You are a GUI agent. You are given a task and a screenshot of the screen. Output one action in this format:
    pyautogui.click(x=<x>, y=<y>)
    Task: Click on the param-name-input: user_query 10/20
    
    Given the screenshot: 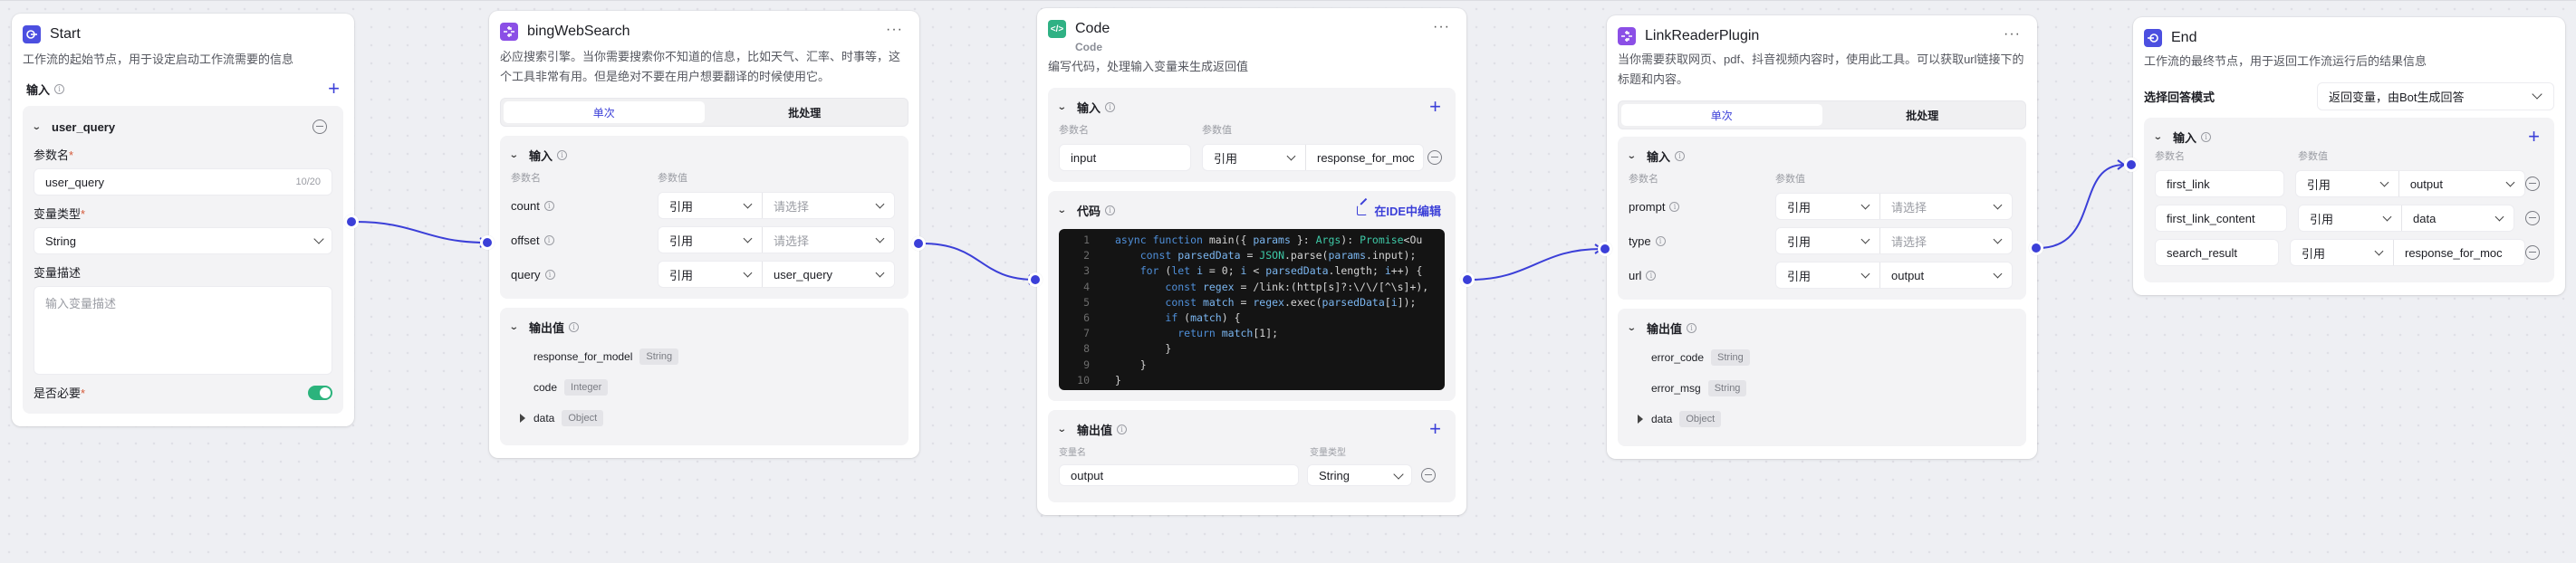 What is the action you would take?
    pyautogui.click(x=183, y=182)
    